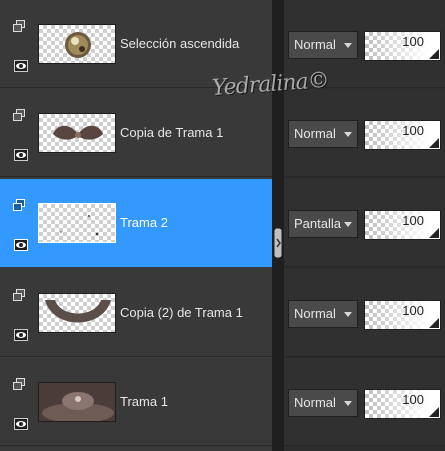  What do you see at coordinates (323, 224) in the screenshot?
I see `blend-mode-dropdown: Pantalla` at bounding box center [323, 224].